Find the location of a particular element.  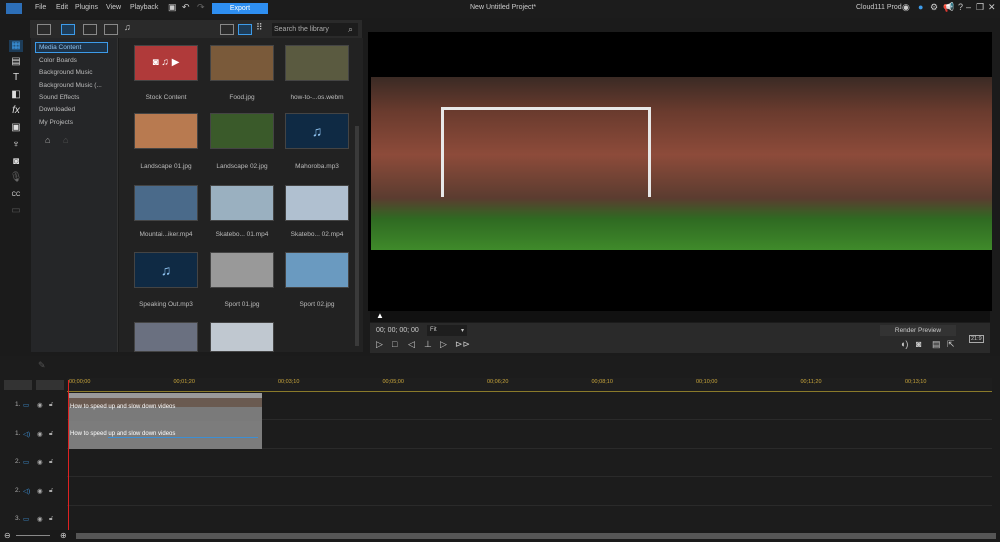

voice-room-icon: ◙ is located at coordinates (16, 162).